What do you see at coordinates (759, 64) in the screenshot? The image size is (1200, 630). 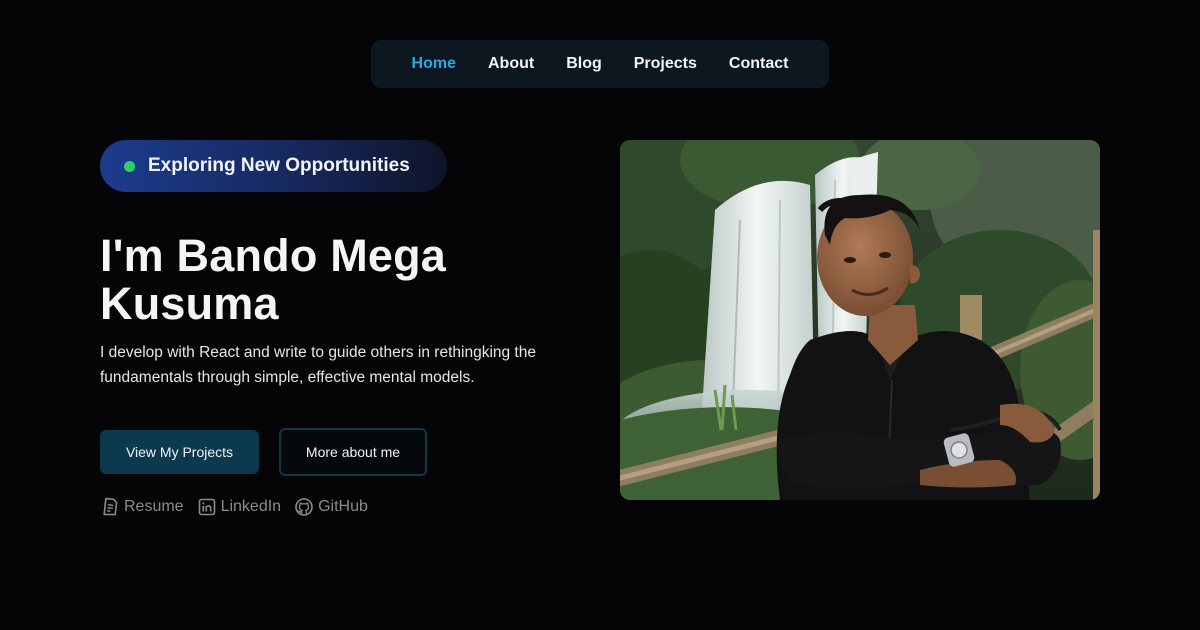 I see `nav-contact: Contact` at bounding box center [759, 64].